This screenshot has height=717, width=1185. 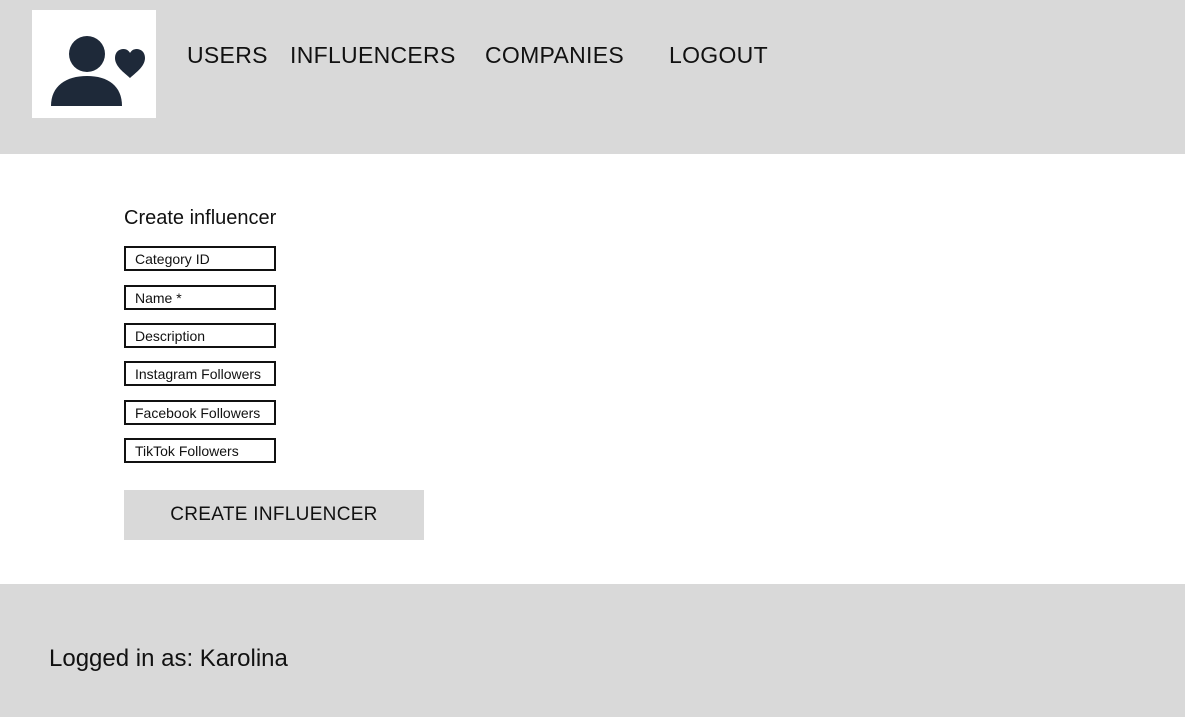 I want to click on nav-users: USERS, so click(x=227, y=55).